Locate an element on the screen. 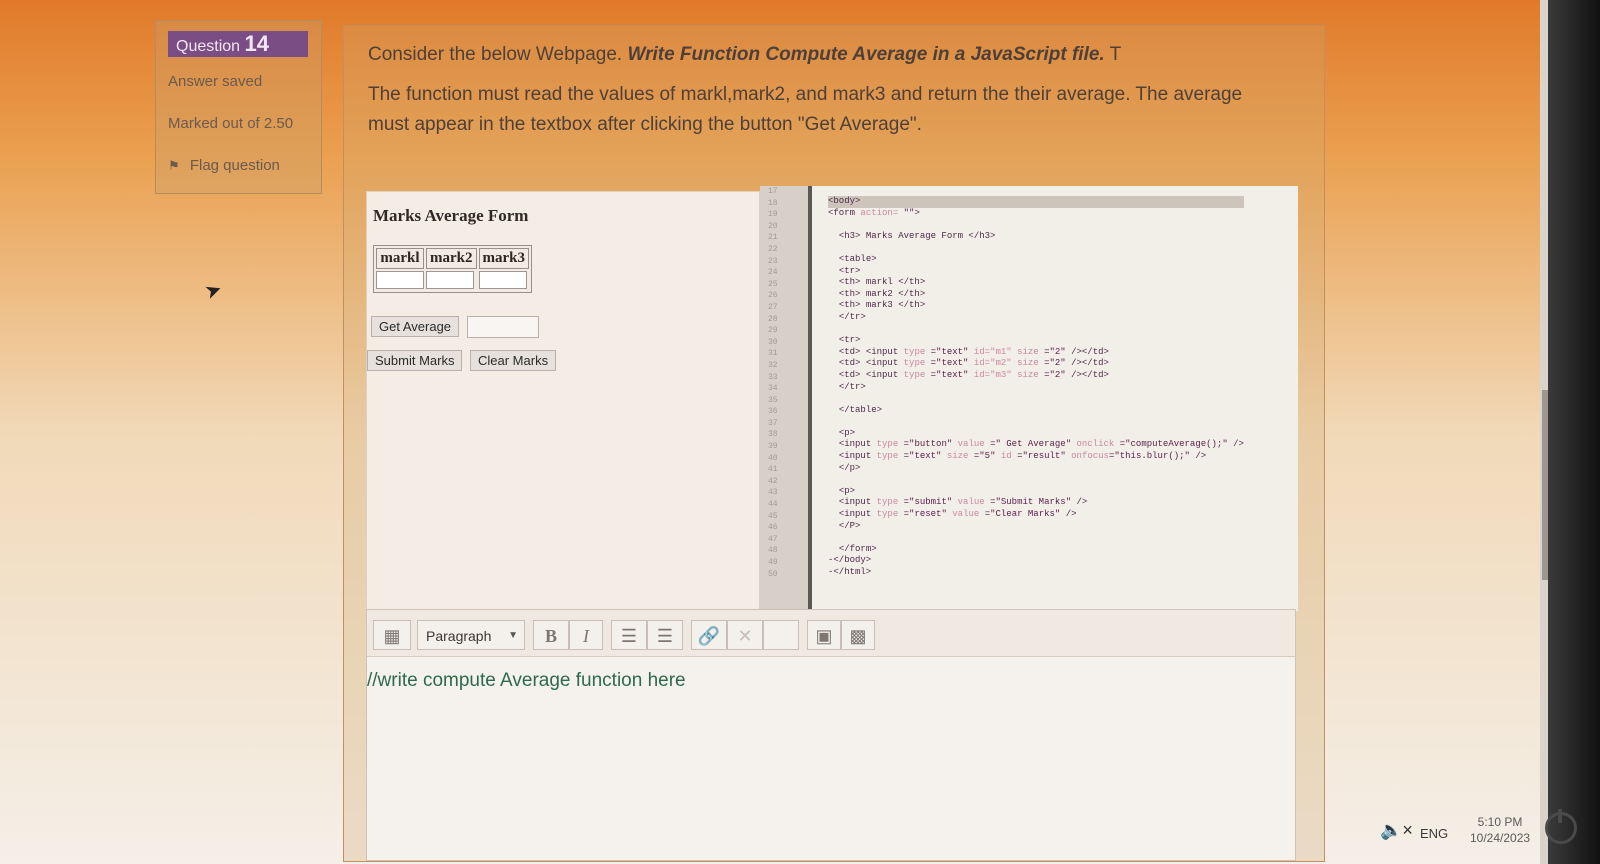 This screenshot has height=864, width=1600. code-line-number: 46 is located at coordinates (773, 528).